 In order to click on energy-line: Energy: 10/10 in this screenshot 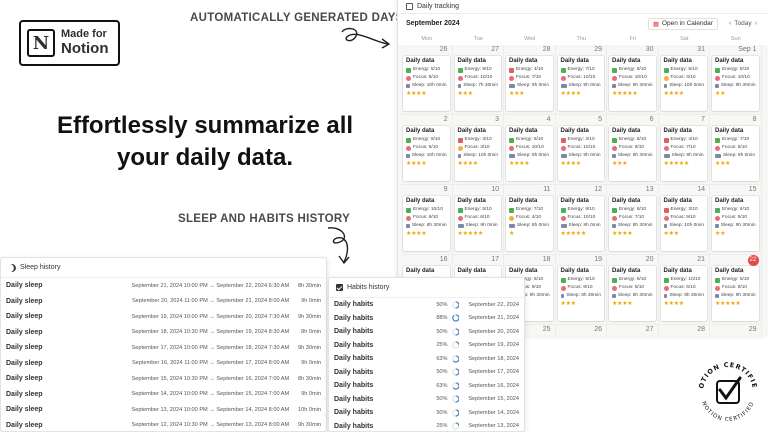, I will do `click(684, 280)`.